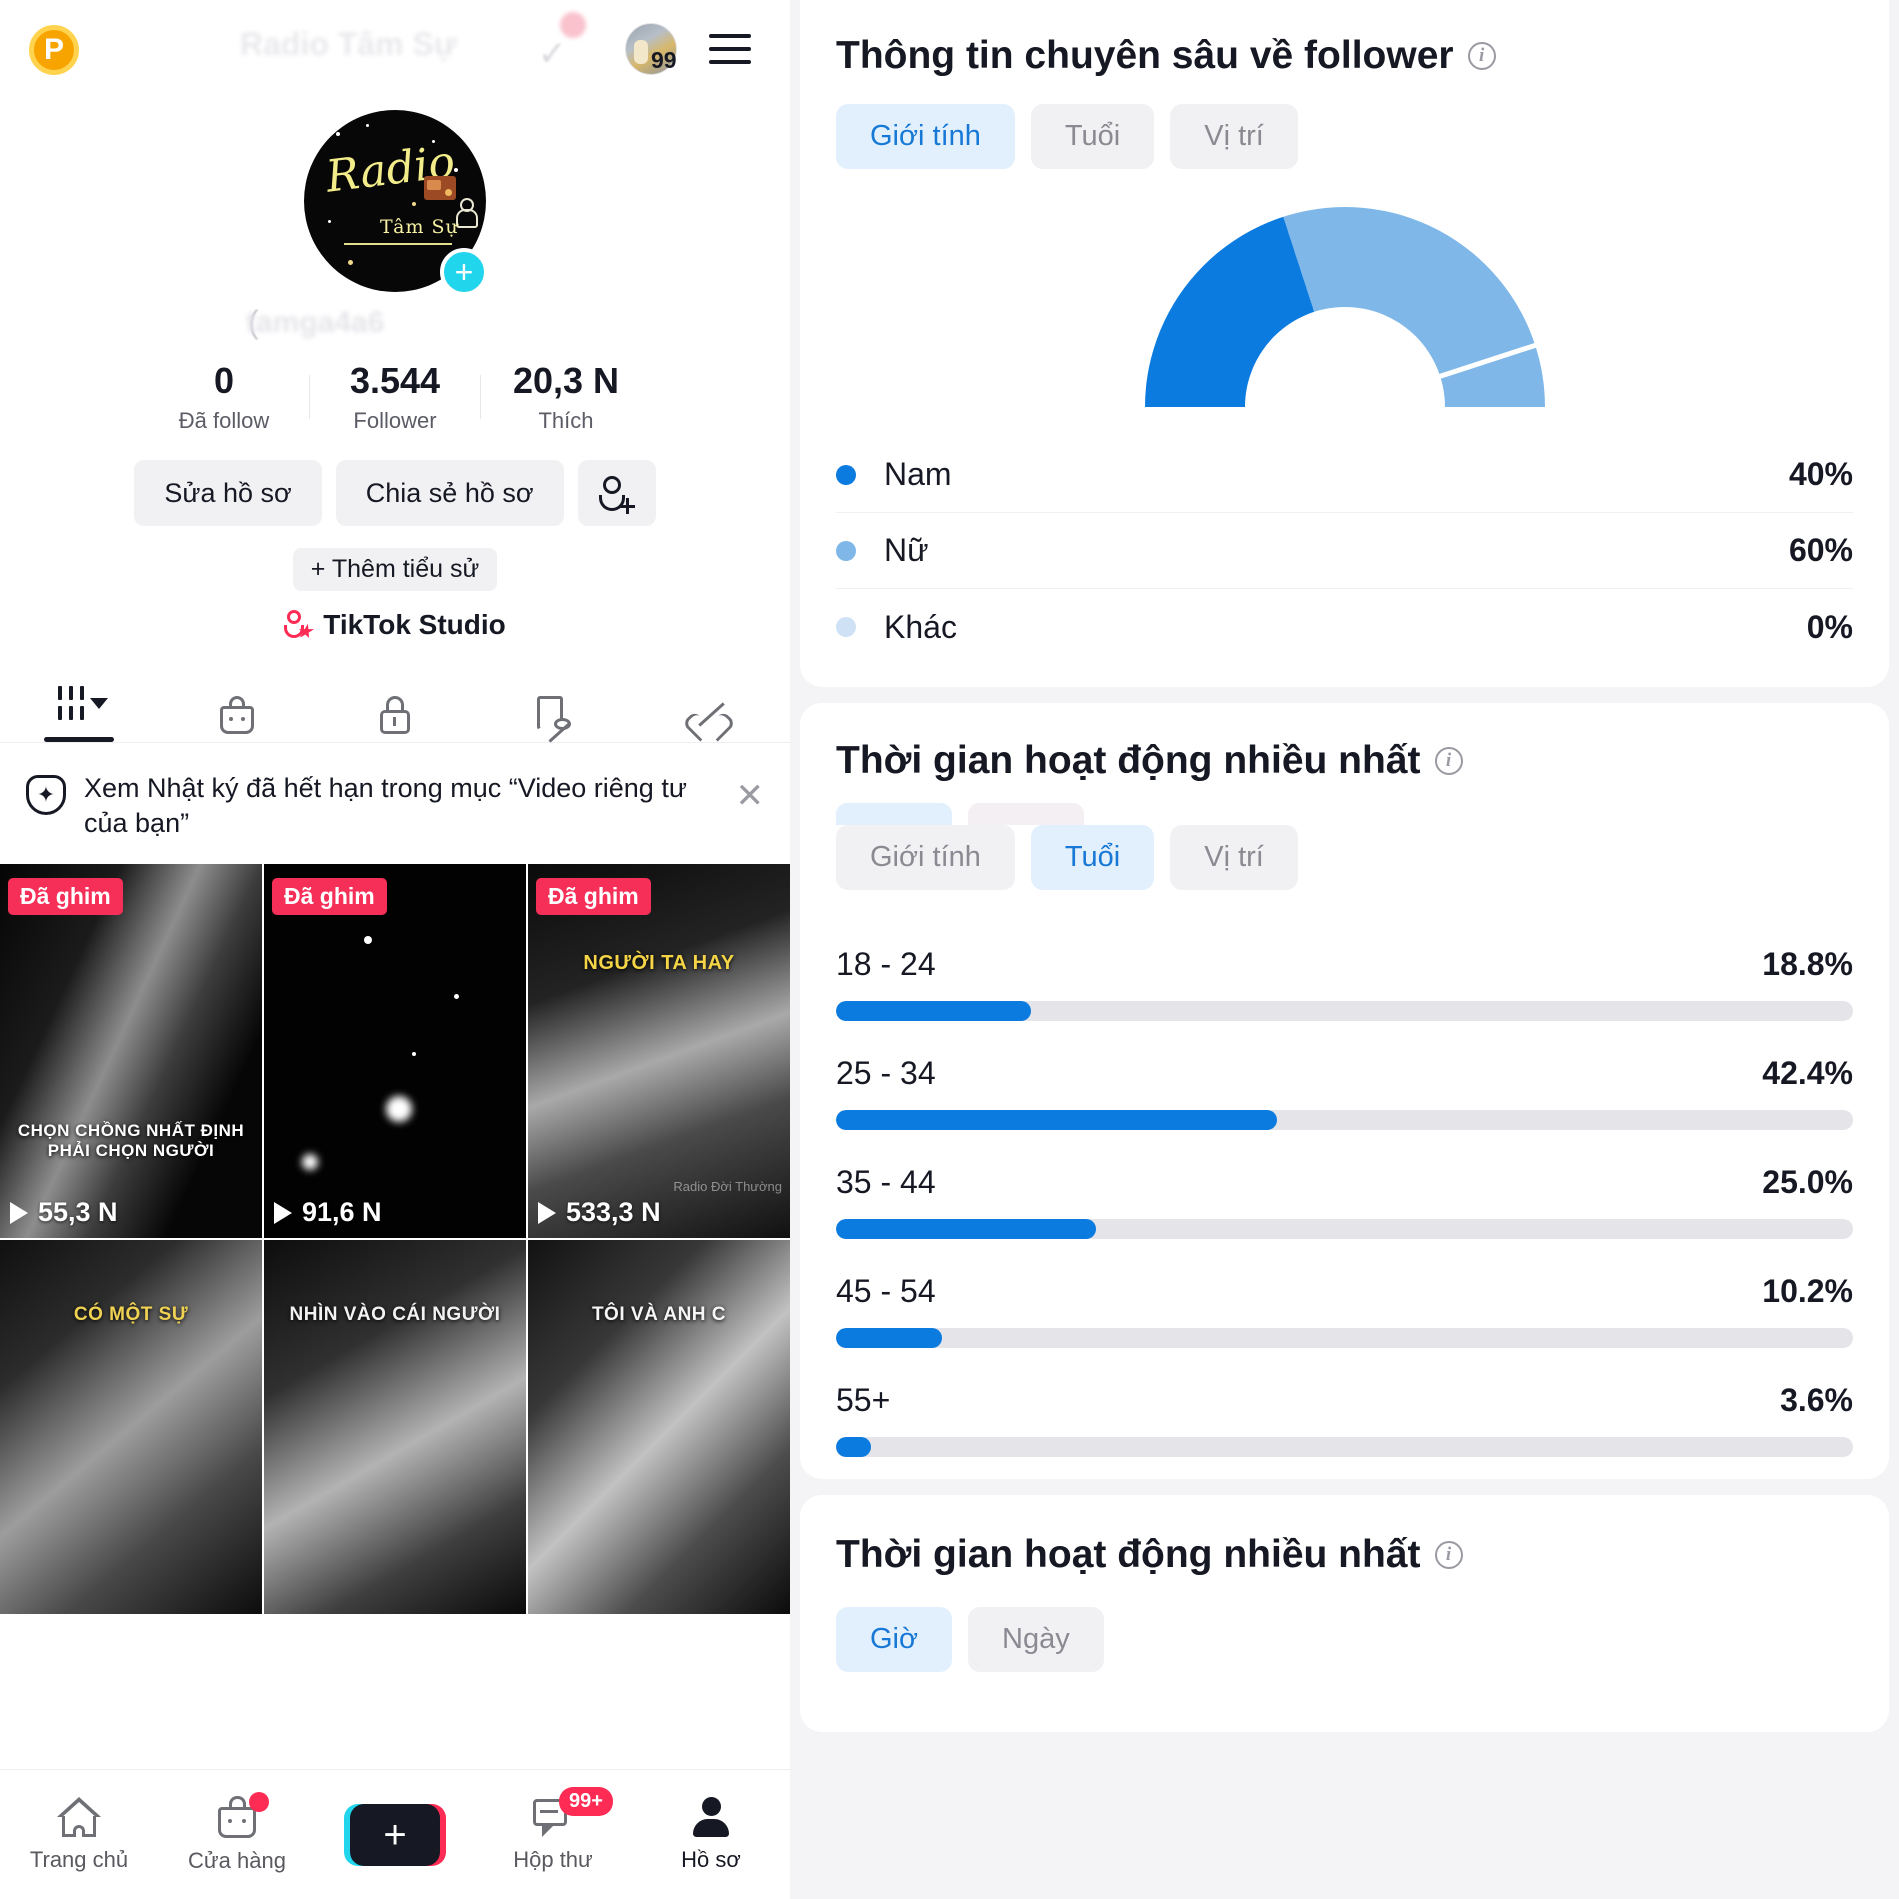 This screenshot has height=1899, width=1899. I want to click on play-icon, so click(547, 1212).